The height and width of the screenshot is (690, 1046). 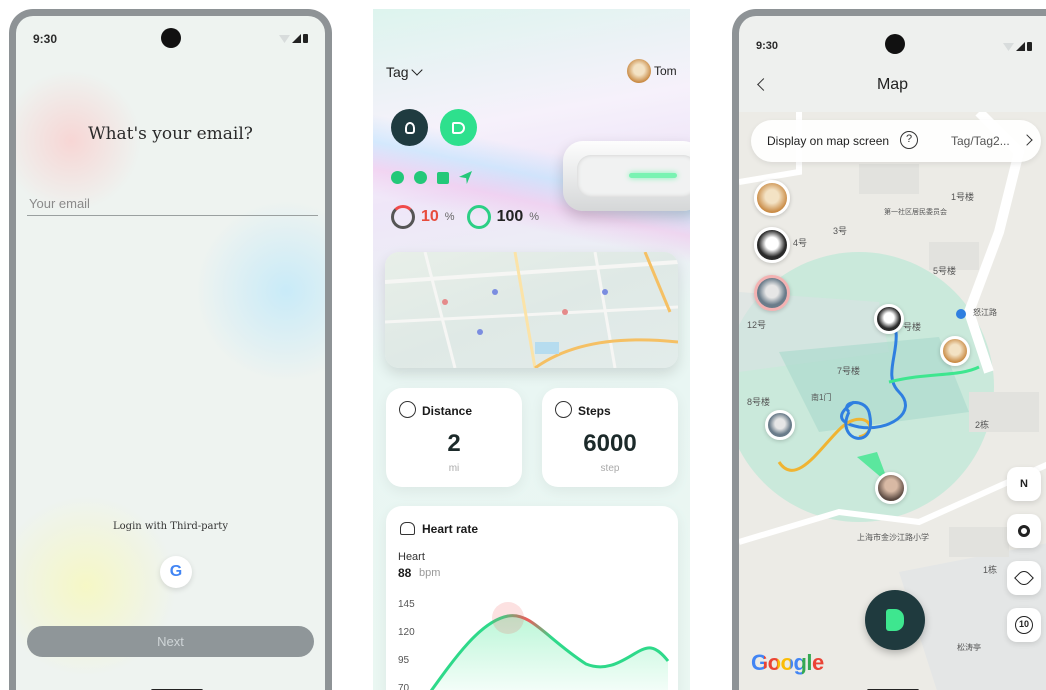 I want to click on map-label: 12号, so click(x=757, y=325).